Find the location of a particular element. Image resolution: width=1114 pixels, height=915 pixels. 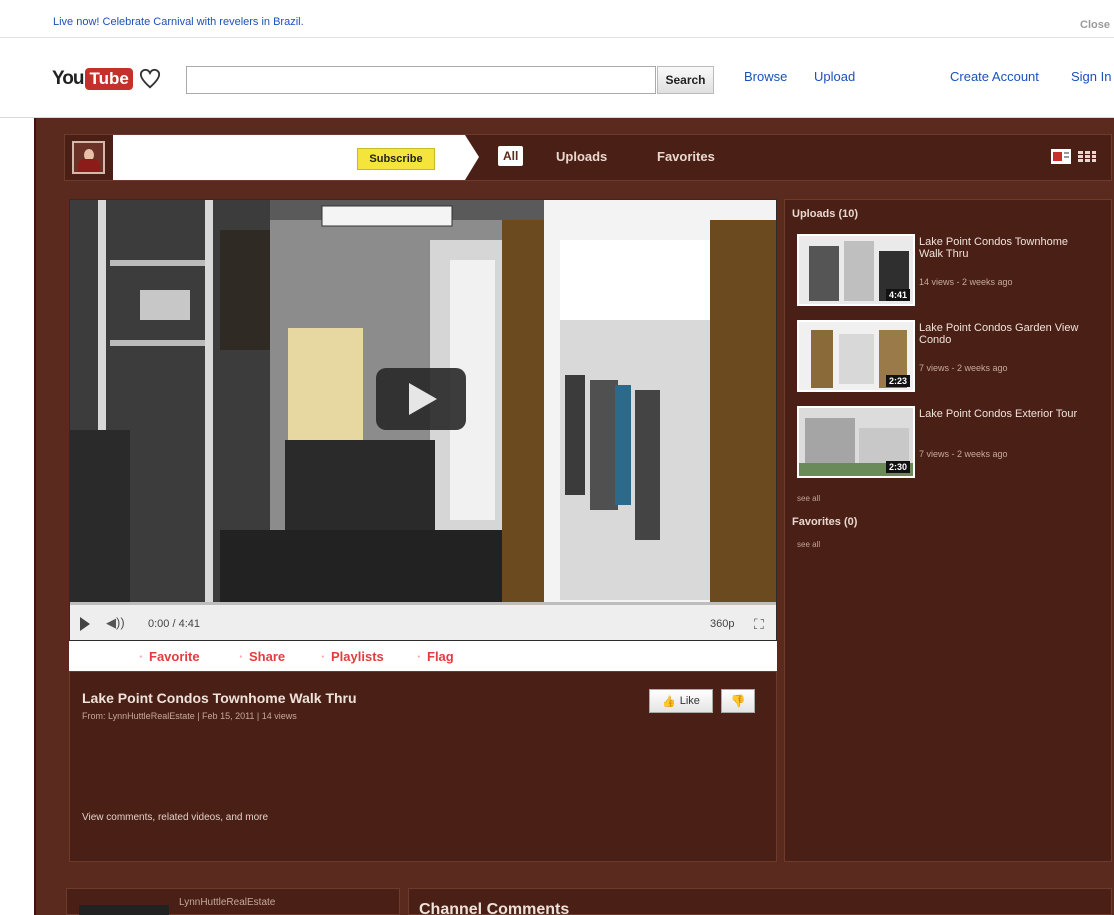

duration-badge: 2:23 is located at coordinates (897, 381).